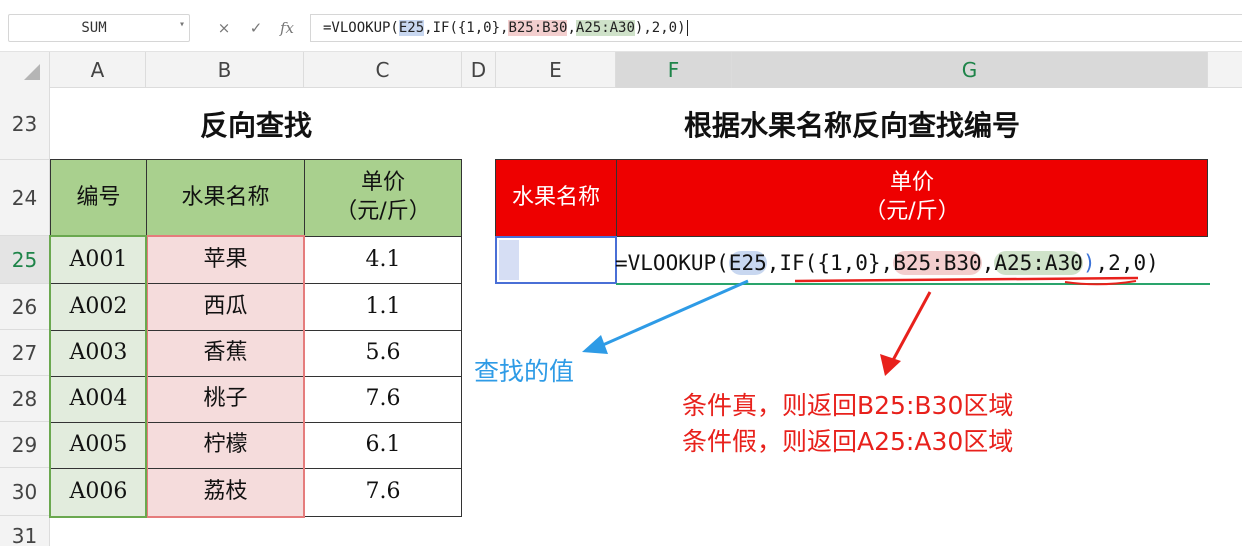  Describe the element at coordinates (848, 441) in the screenshot. I see `annotation-condition-false: 条件假，则返回A25:A30区域` at that location.